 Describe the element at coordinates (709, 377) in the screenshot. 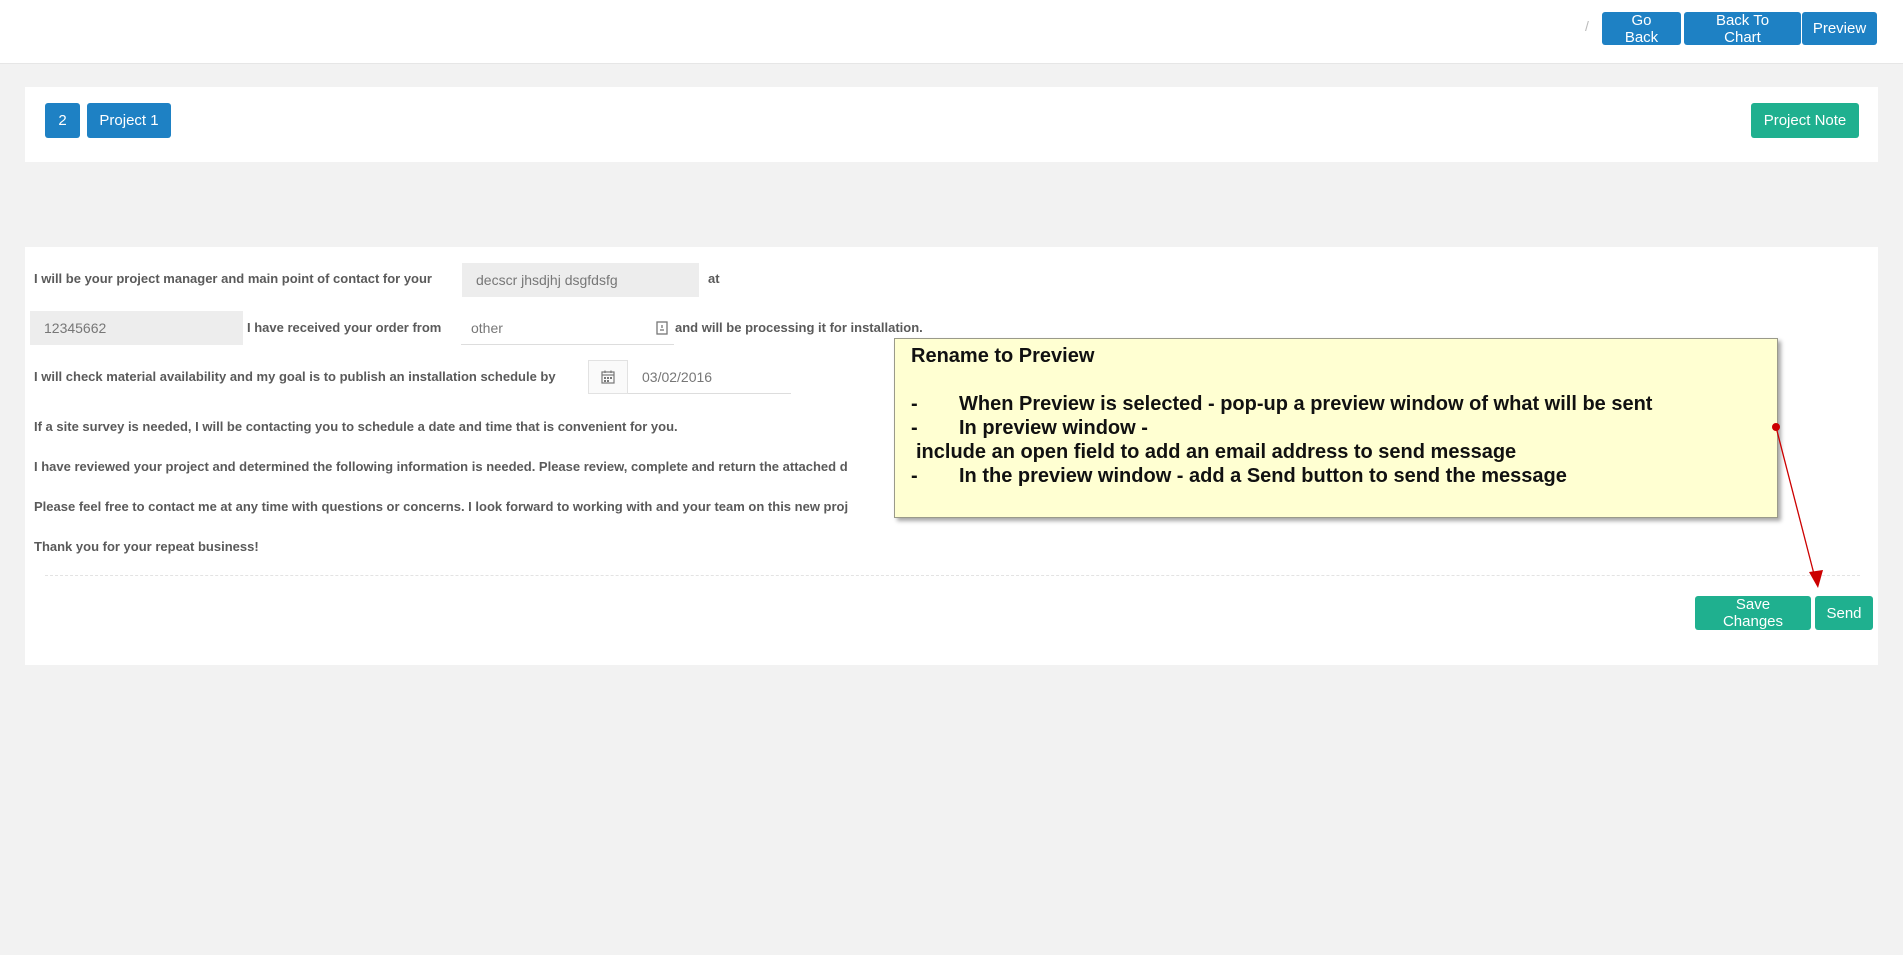

I see `schedule-date-input: 03/02/2016` at that location.